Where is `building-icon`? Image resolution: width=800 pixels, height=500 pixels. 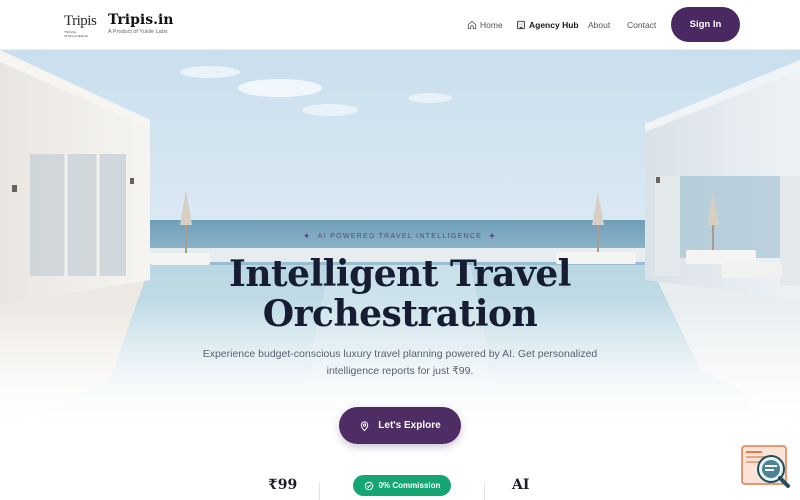 building-icon is located at coordinates (521, 25).